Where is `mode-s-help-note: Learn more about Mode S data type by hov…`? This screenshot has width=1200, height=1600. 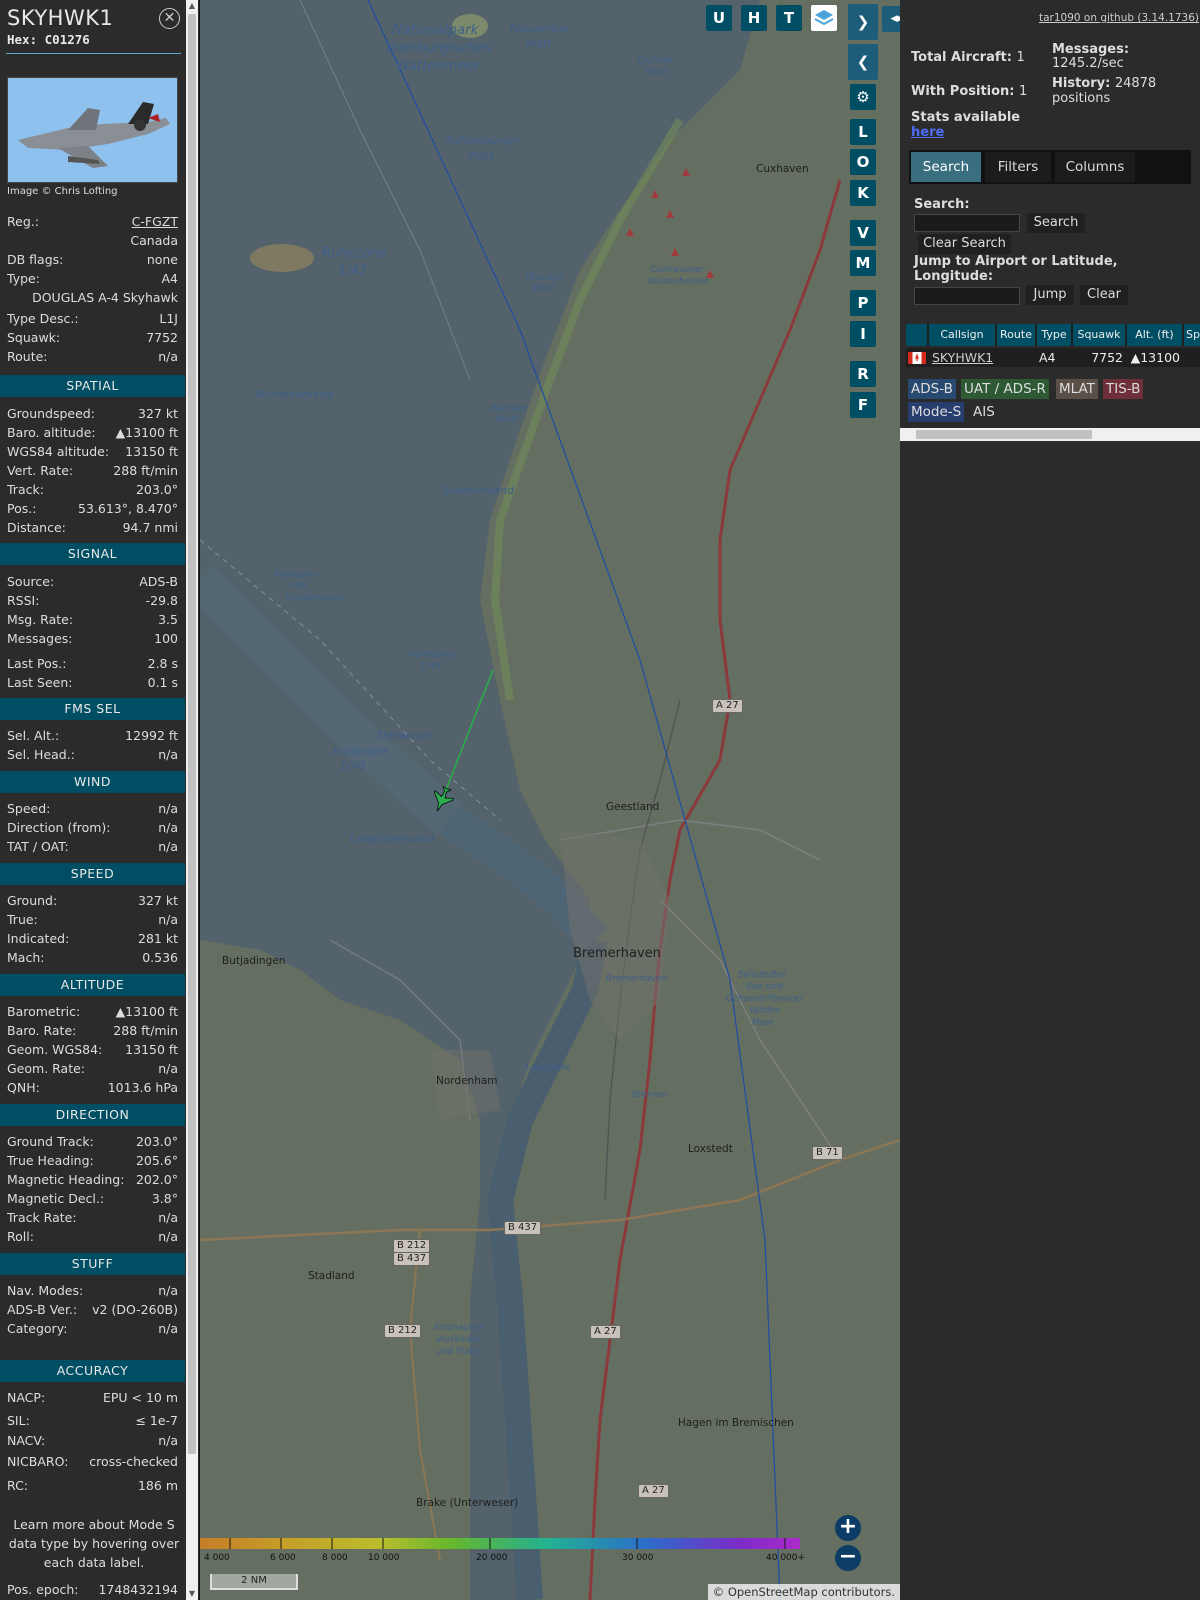 mode-s-help-note: Learn more about Mode S data type by hov… is located at coordinates (94, 1543).